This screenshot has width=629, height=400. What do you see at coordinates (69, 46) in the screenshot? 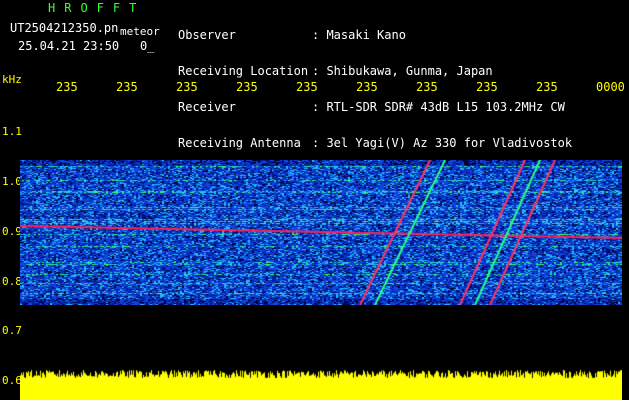
I see `datetime-label: 25.04.21 23:50` at bounding box center [69, 46].